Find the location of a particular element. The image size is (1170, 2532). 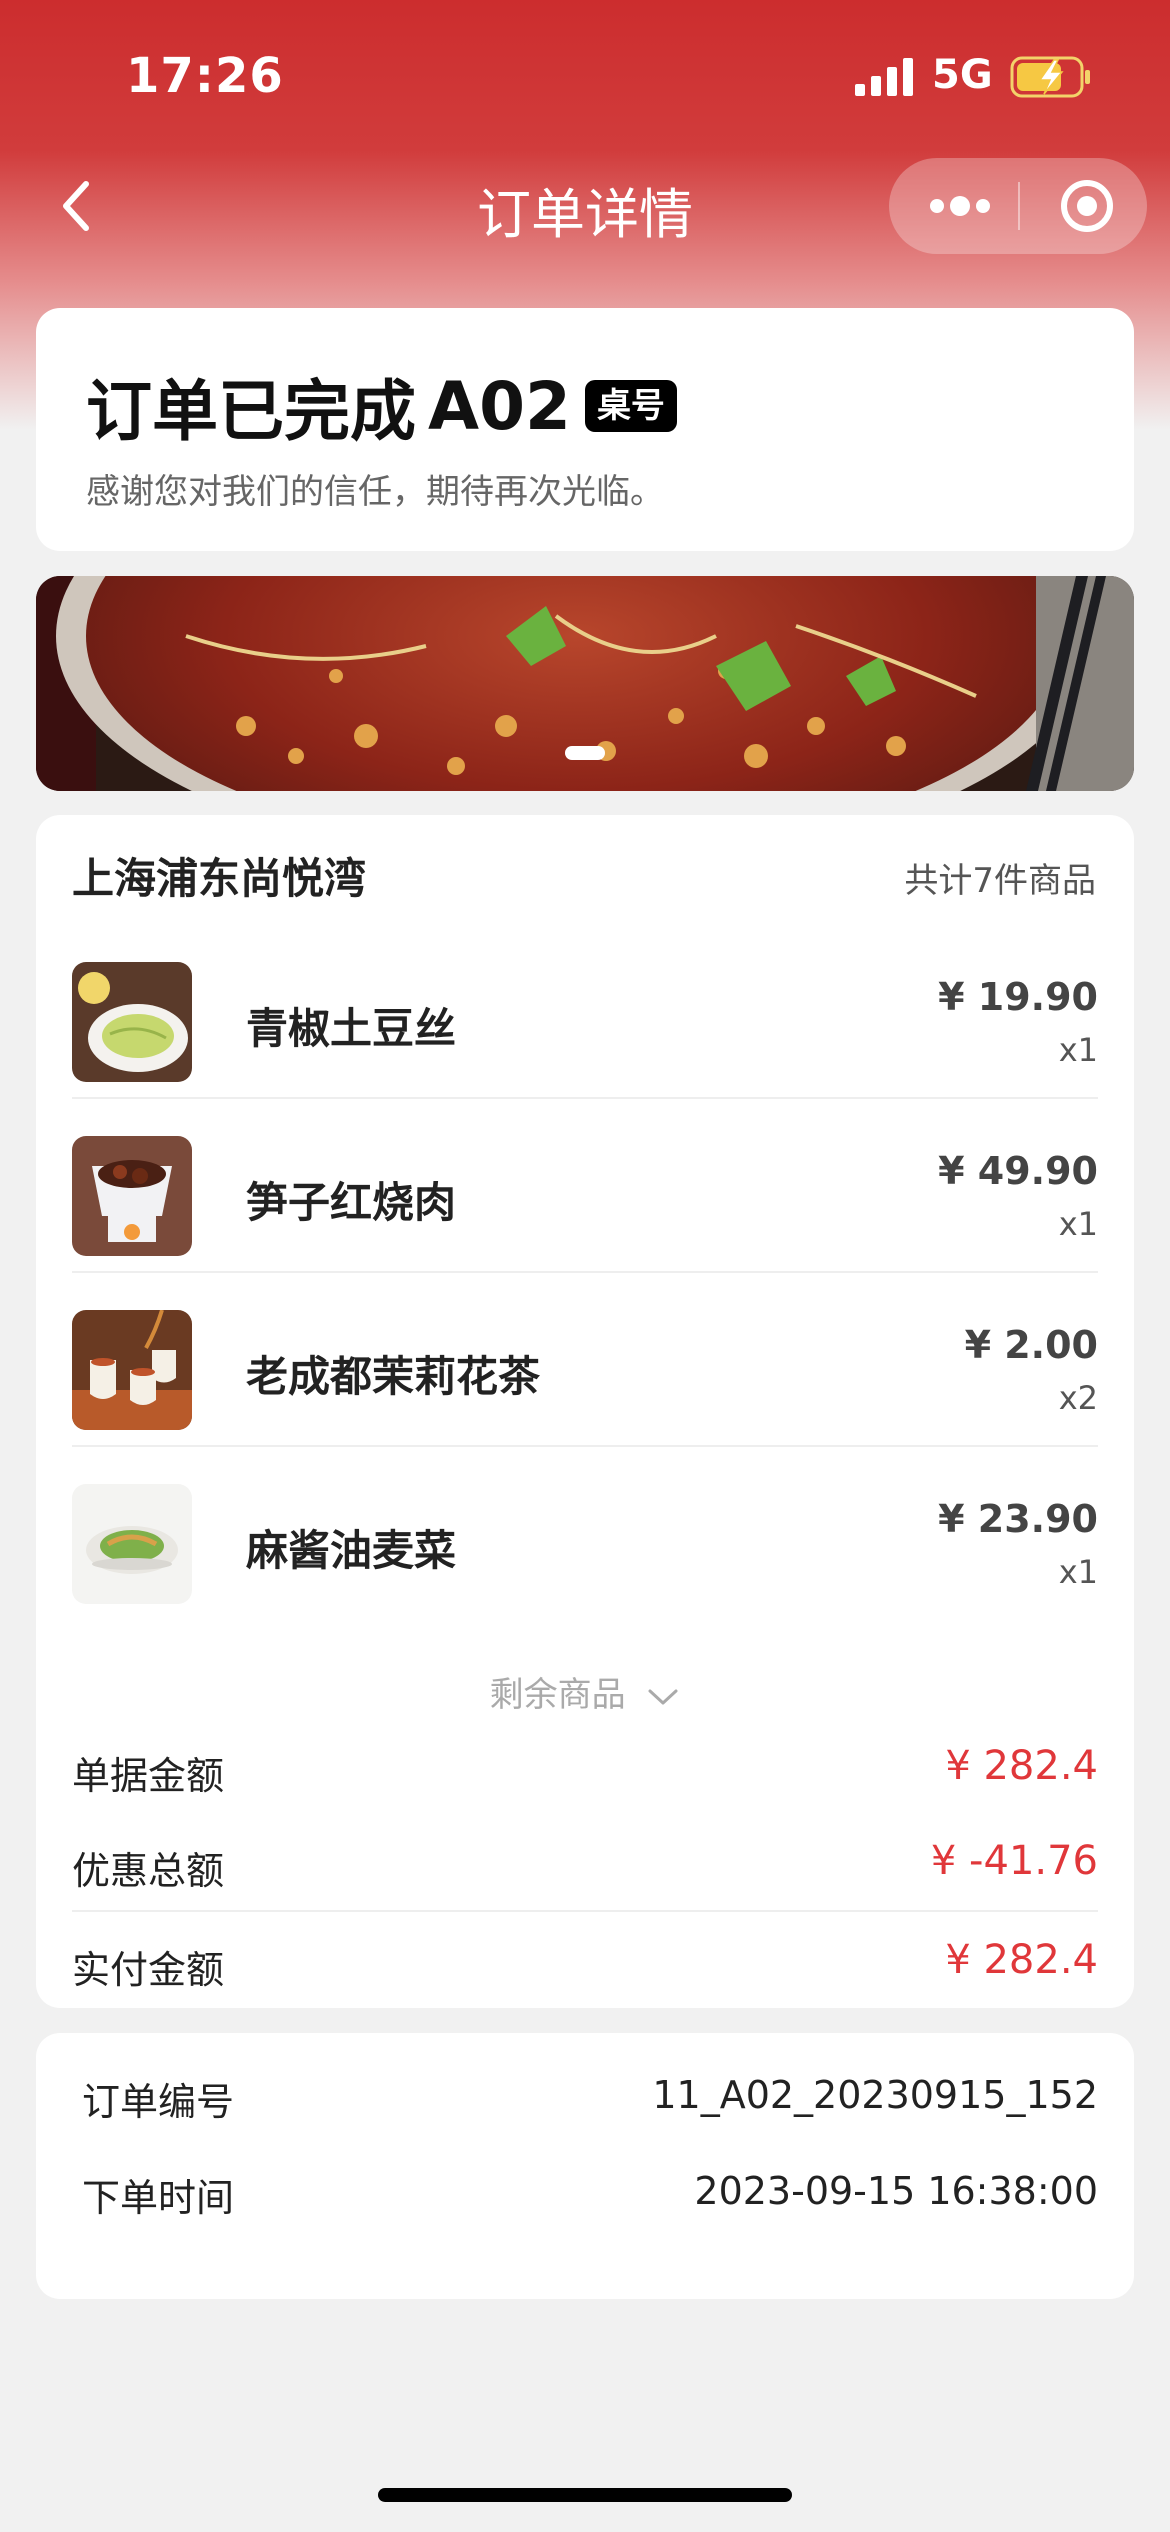

order-time-label: 下单时间 is located at coordinates (158, 2198).